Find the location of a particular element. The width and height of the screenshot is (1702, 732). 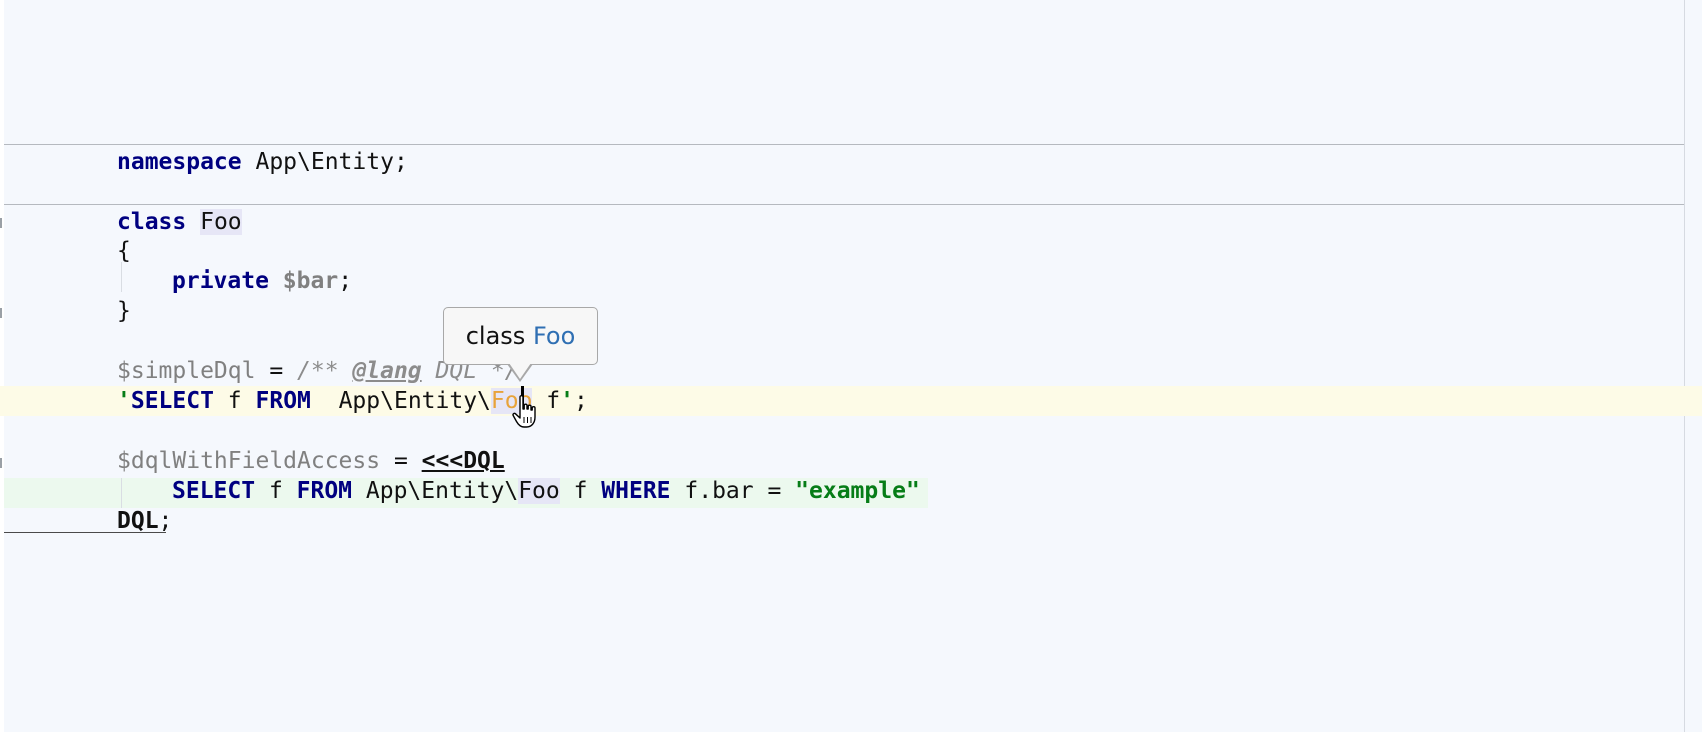

code-line-heredoc-close: DQL; is located at coordinates (144, 521).